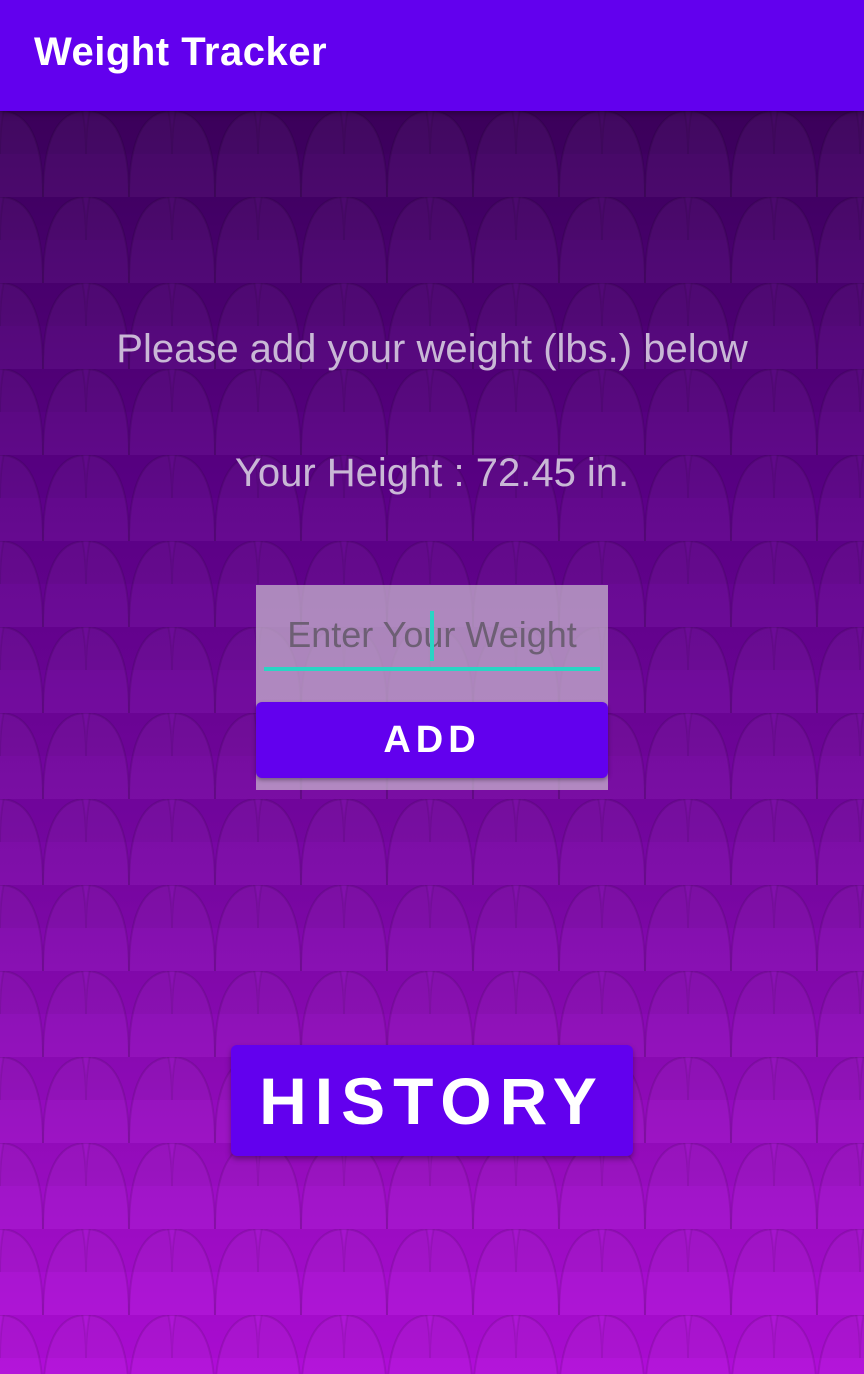 The image size is (864, 1374). I want to click on add-button: ADD, so click(432, 740).